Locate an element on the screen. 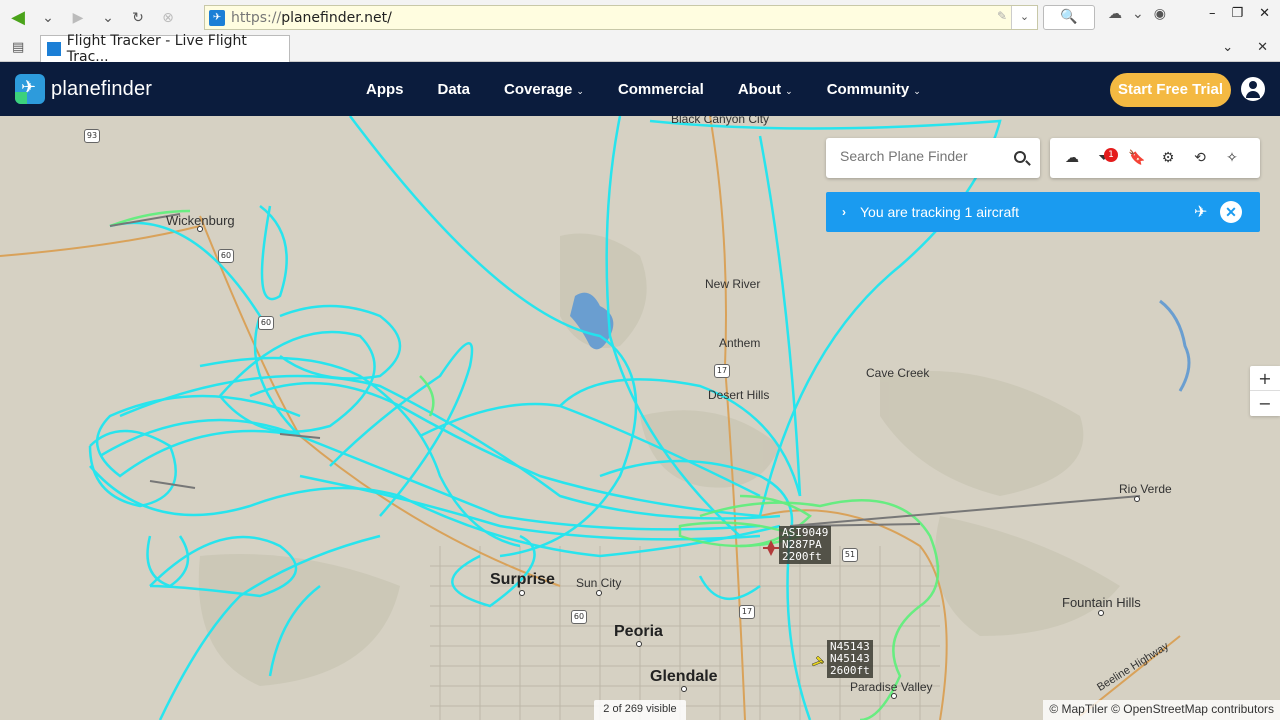 This screenshot has height=720, width=1280. tab-overflow-chevron-icon: ⌄ is located at coordinates (1227, 47).